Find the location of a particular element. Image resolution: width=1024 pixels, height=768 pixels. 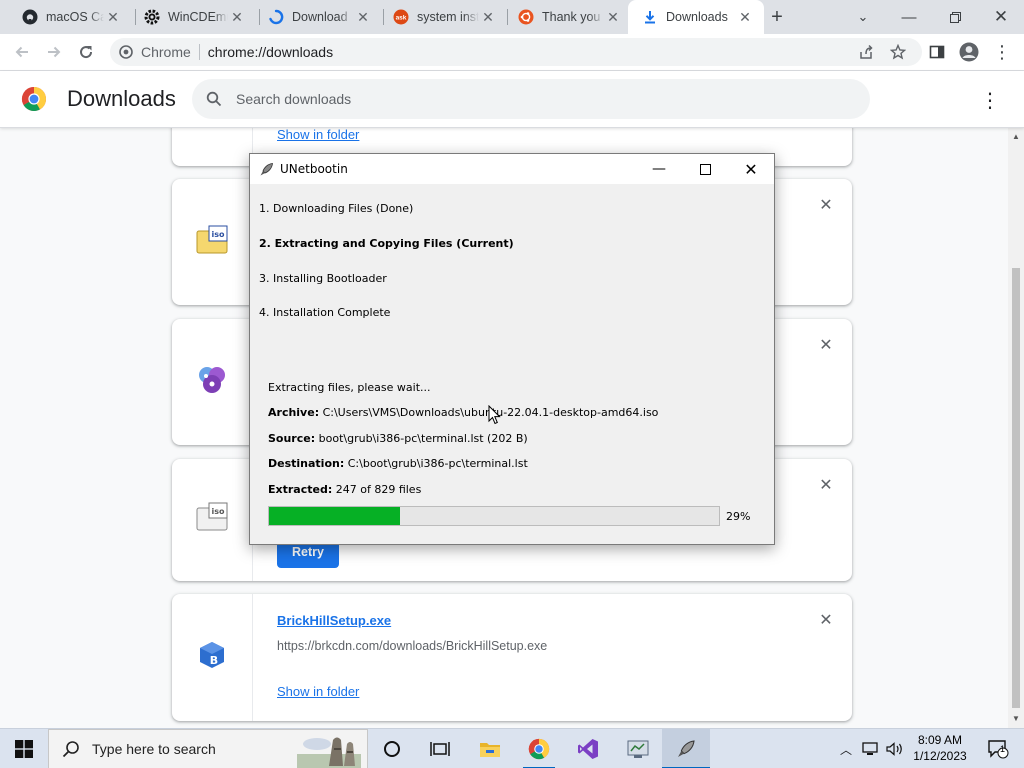

system-clock: 8:09 AM 1/12/2023 is located at coordinates (940, 748).